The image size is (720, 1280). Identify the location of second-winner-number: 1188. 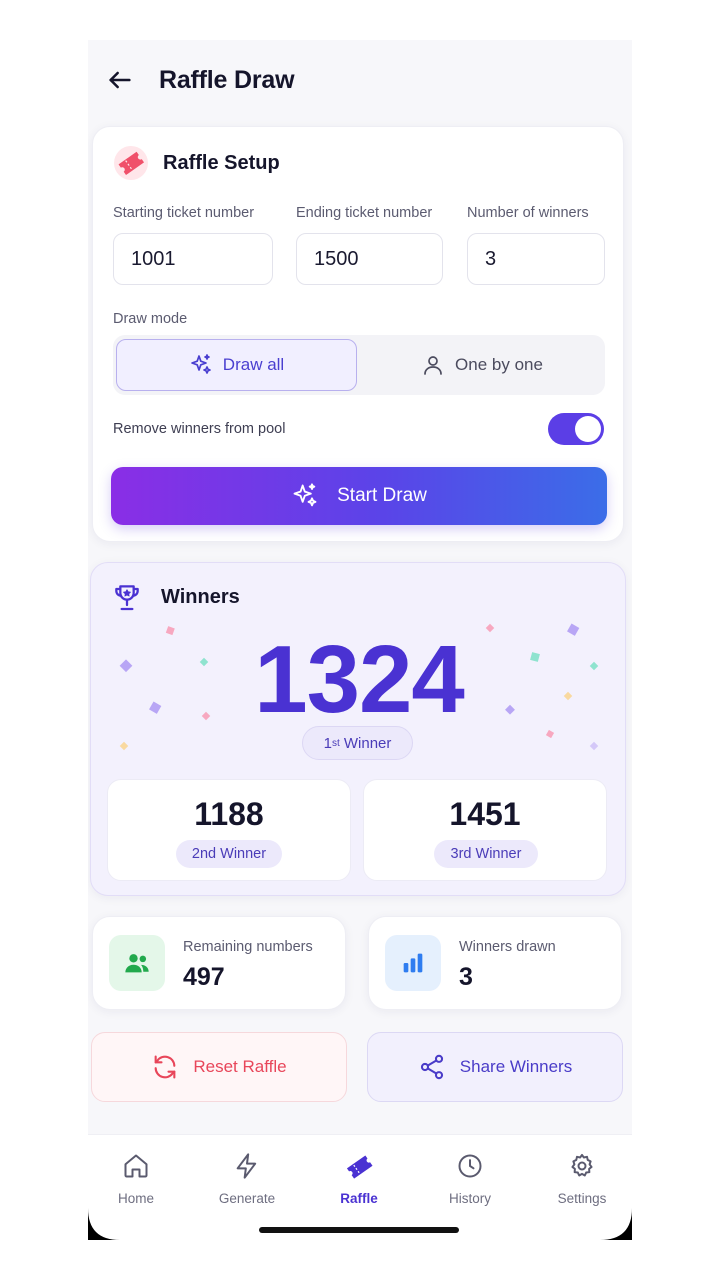
(229, 814).